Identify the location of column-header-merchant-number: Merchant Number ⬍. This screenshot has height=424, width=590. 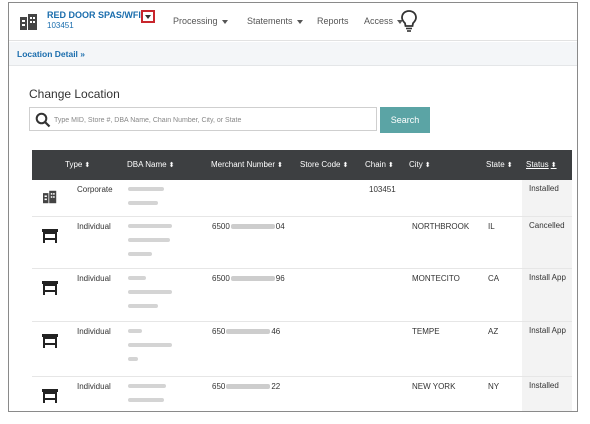
(247, 164).